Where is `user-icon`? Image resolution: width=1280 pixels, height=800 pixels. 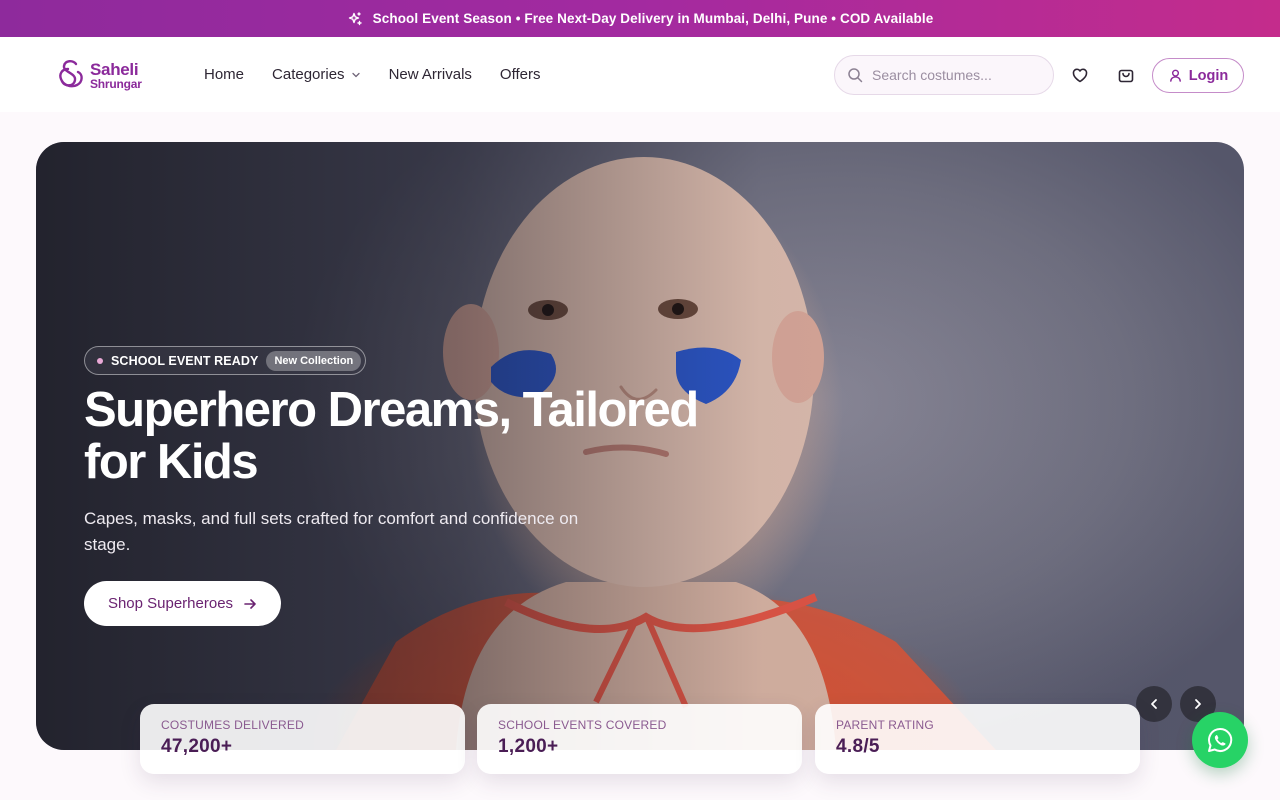
user-icon is located at coordinates (1175, 75).